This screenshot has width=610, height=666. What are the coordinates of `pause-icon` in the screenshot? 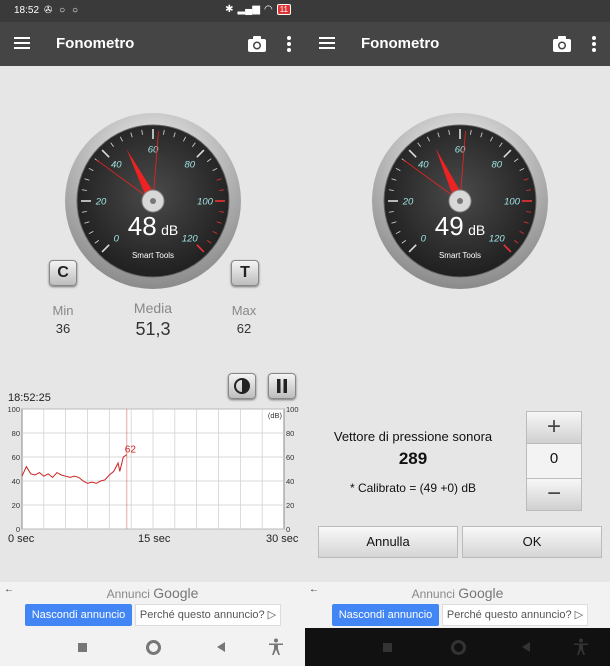 It's located at (282, 386).